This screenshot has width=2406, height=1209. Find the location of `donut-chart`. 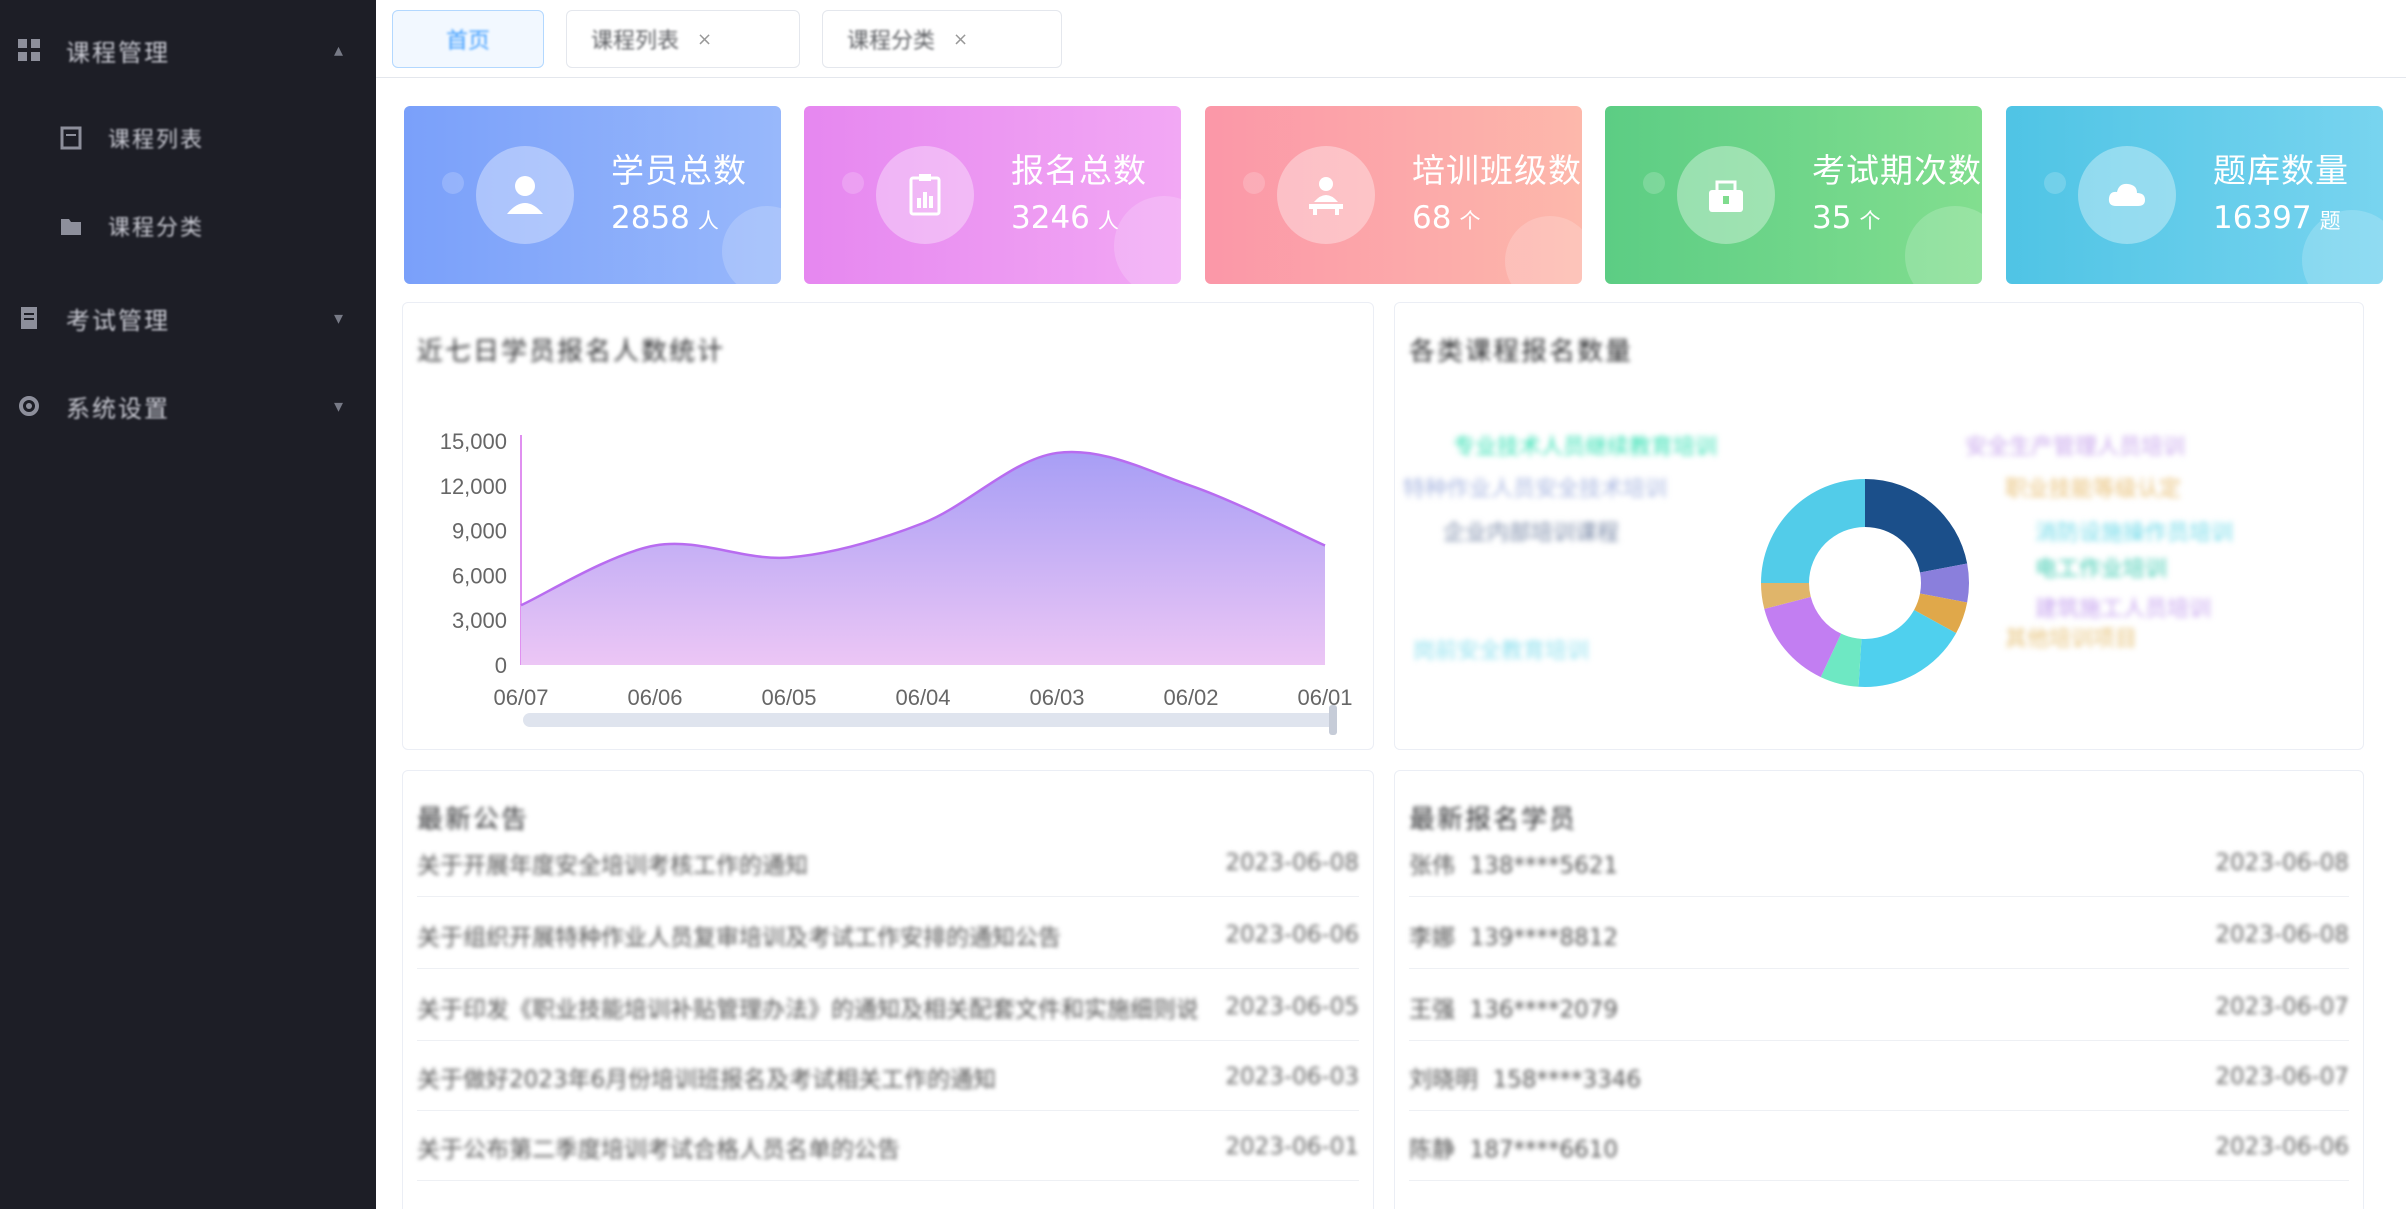

donut-chart is located at coordinates (1880, 527).